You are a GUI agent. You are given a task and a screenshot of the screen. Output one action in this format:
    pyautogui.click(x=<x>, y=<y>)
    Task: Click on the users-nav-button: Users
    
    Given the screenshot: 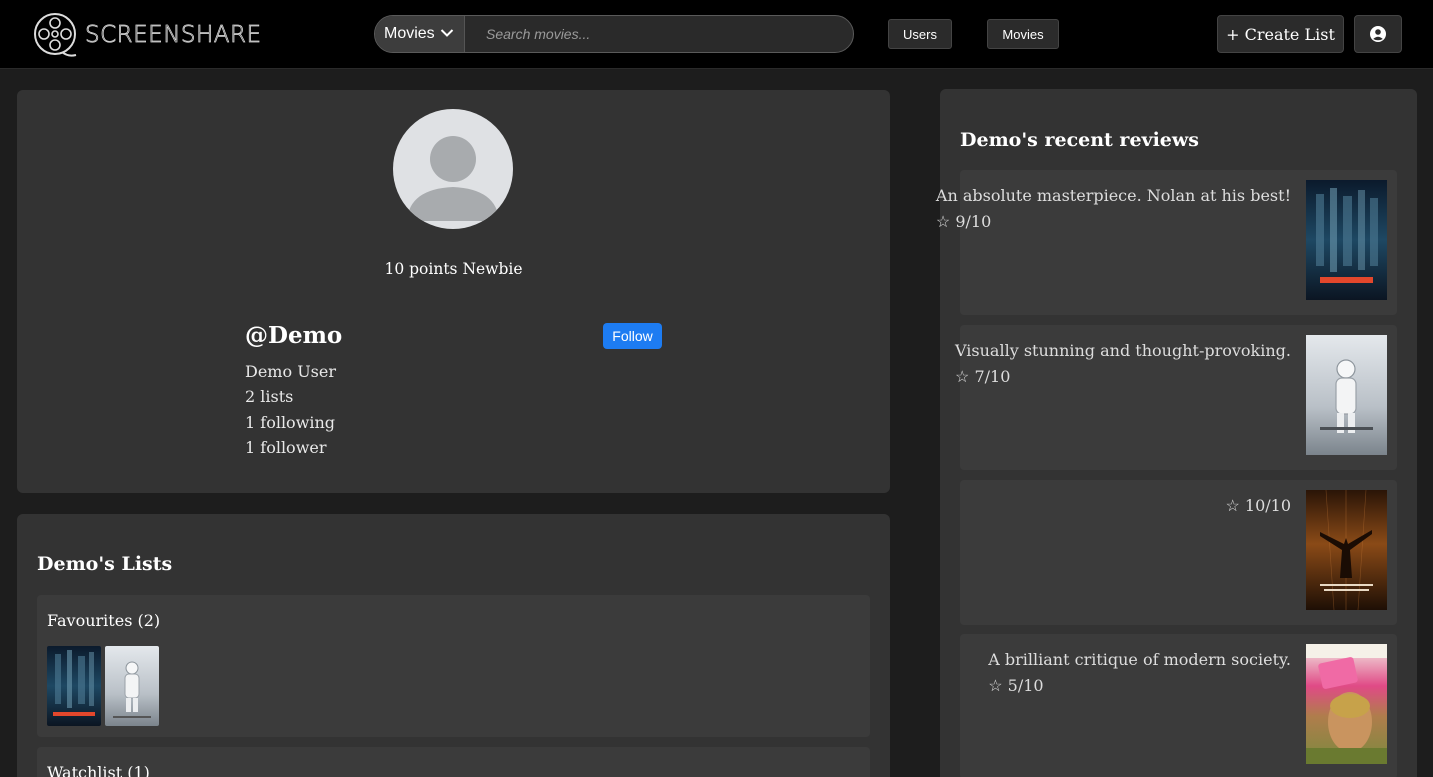 What is the action you would take?
    pyautogui.click(x=920, y=34)
    